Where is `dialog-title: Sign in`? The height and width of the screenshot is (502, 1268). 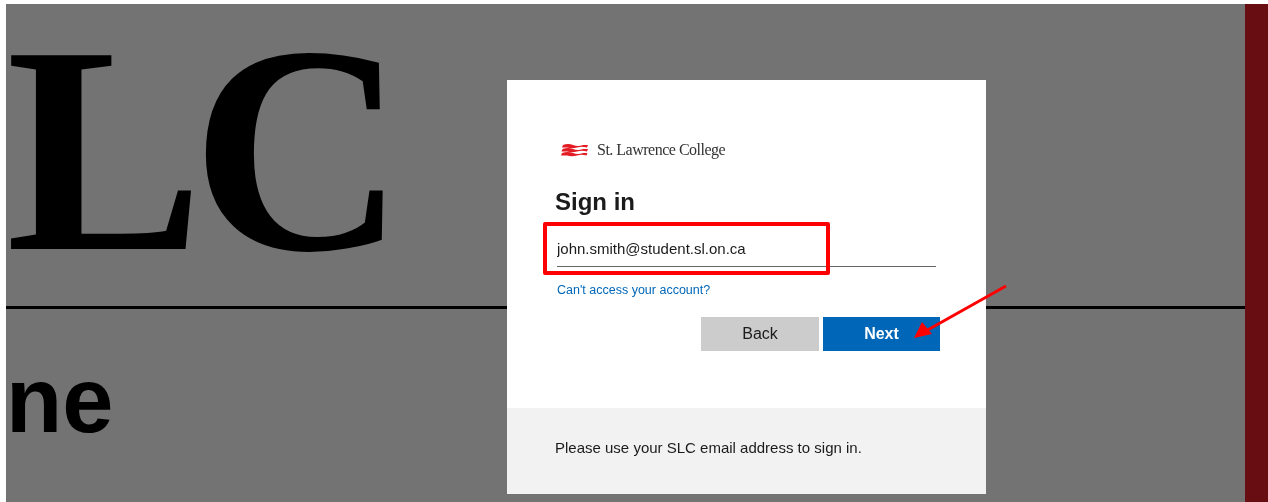 dialog-title: Sign in is located at coordinates (595, 202).